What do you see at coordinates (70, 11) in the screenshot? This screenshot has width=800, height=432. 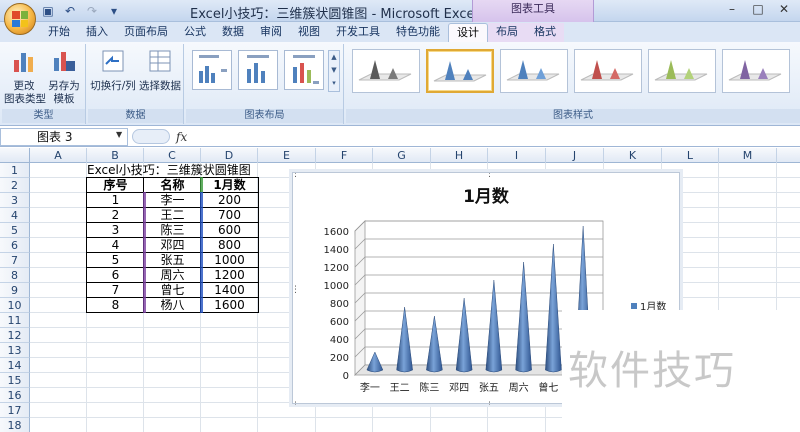 I see `undo-icon: ↶` at bounding box center [70, 11].